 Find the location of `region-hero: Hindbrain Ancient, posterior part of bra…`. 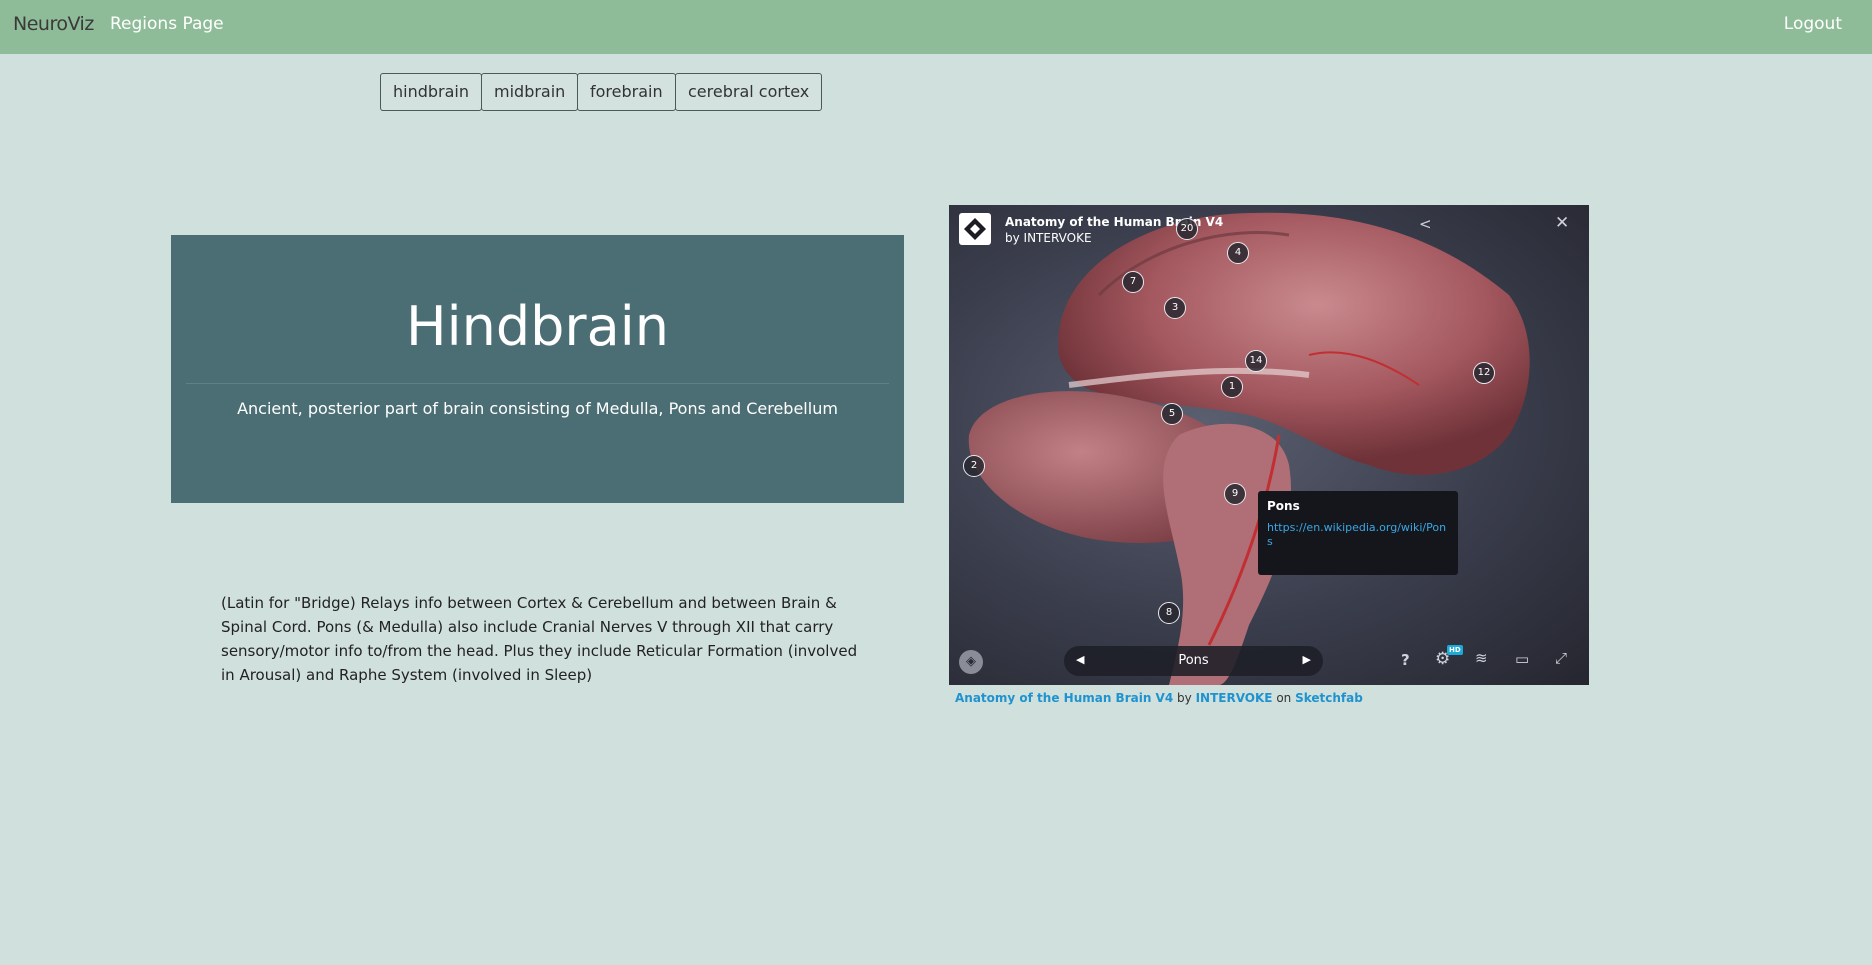

region-hero: Hindbrain Ancient, posterior part of bra… is located at coordinates (537, 369).